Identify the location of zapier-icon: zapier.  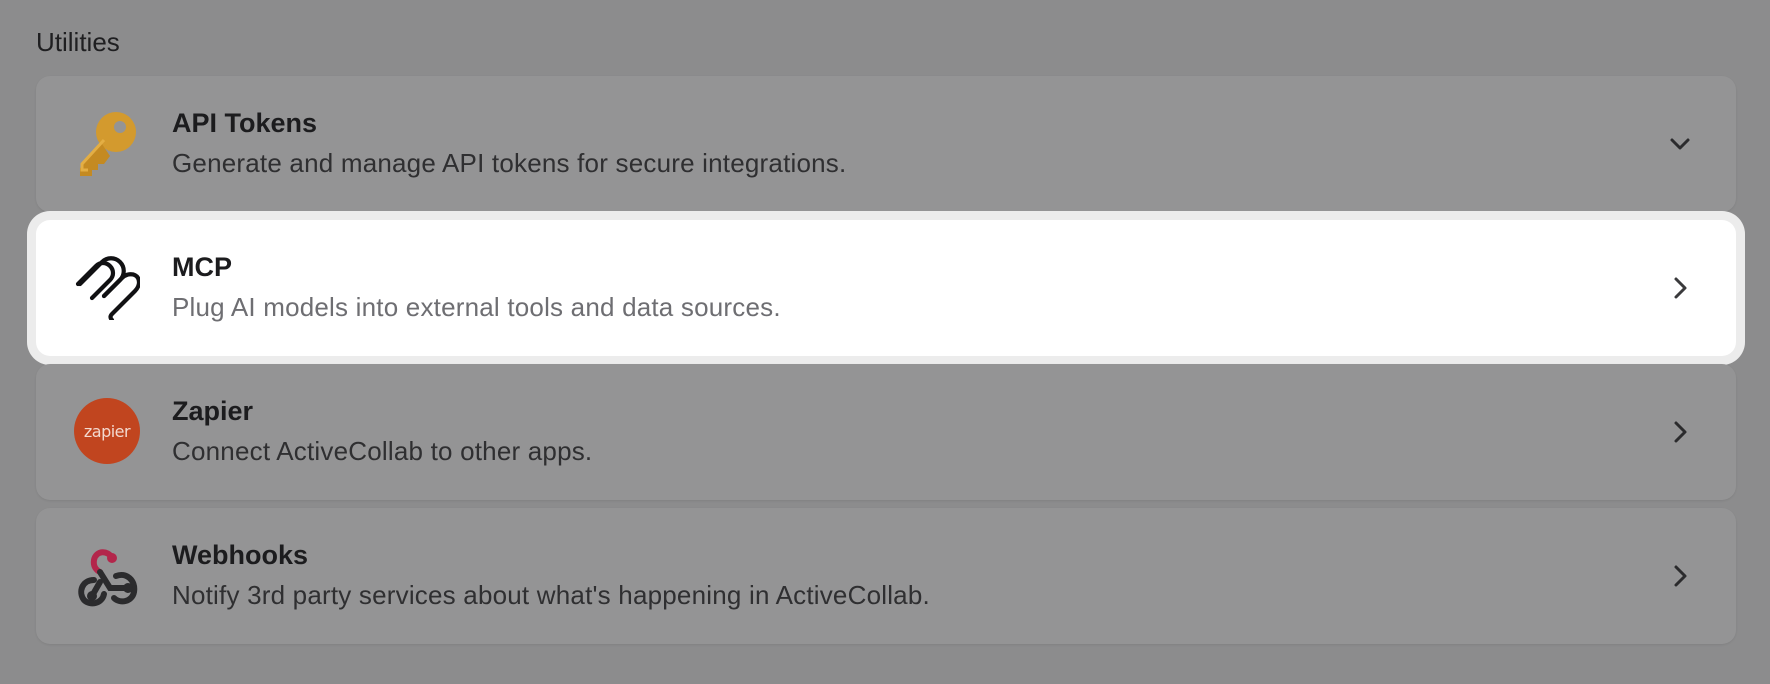
(107, 431).